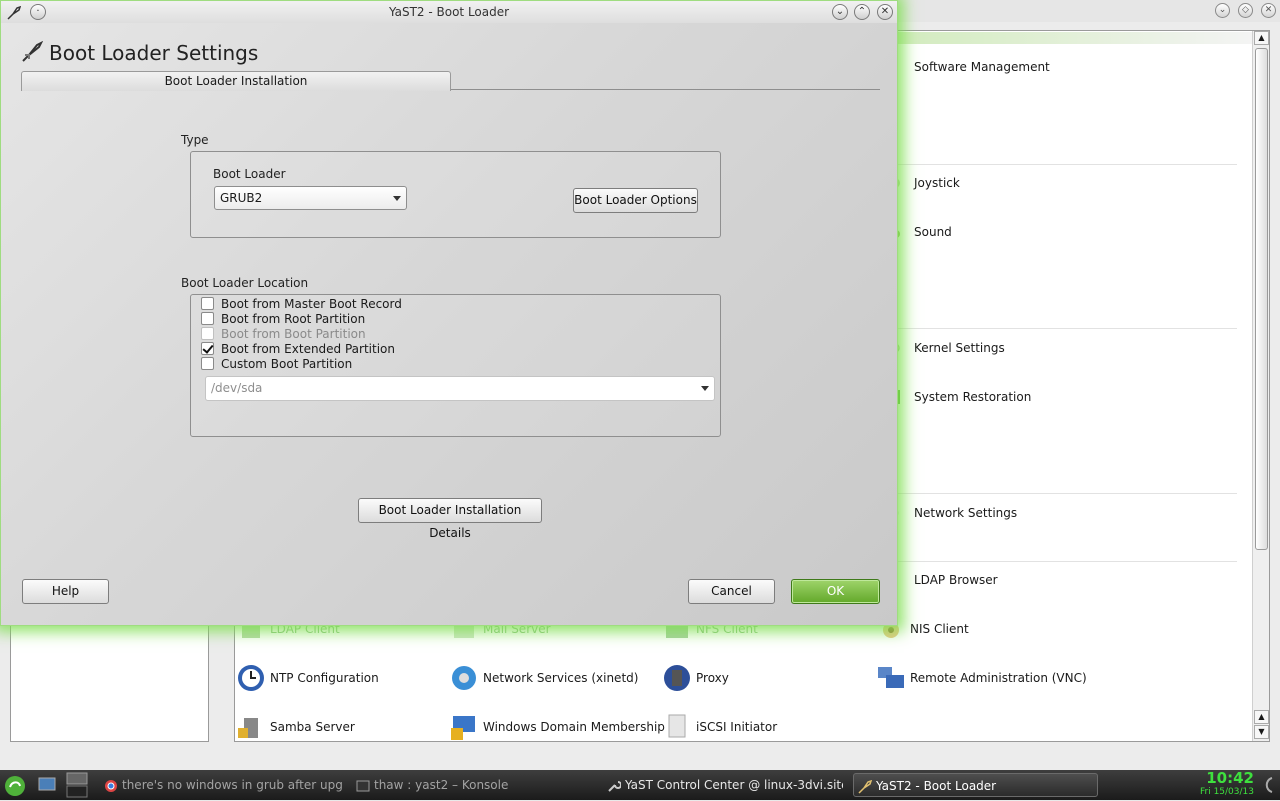  What do you see at coordinates (154, 53) in the screenshot?
I see `page-title: Boot Loader Settings` at bounding box center [154, 53].